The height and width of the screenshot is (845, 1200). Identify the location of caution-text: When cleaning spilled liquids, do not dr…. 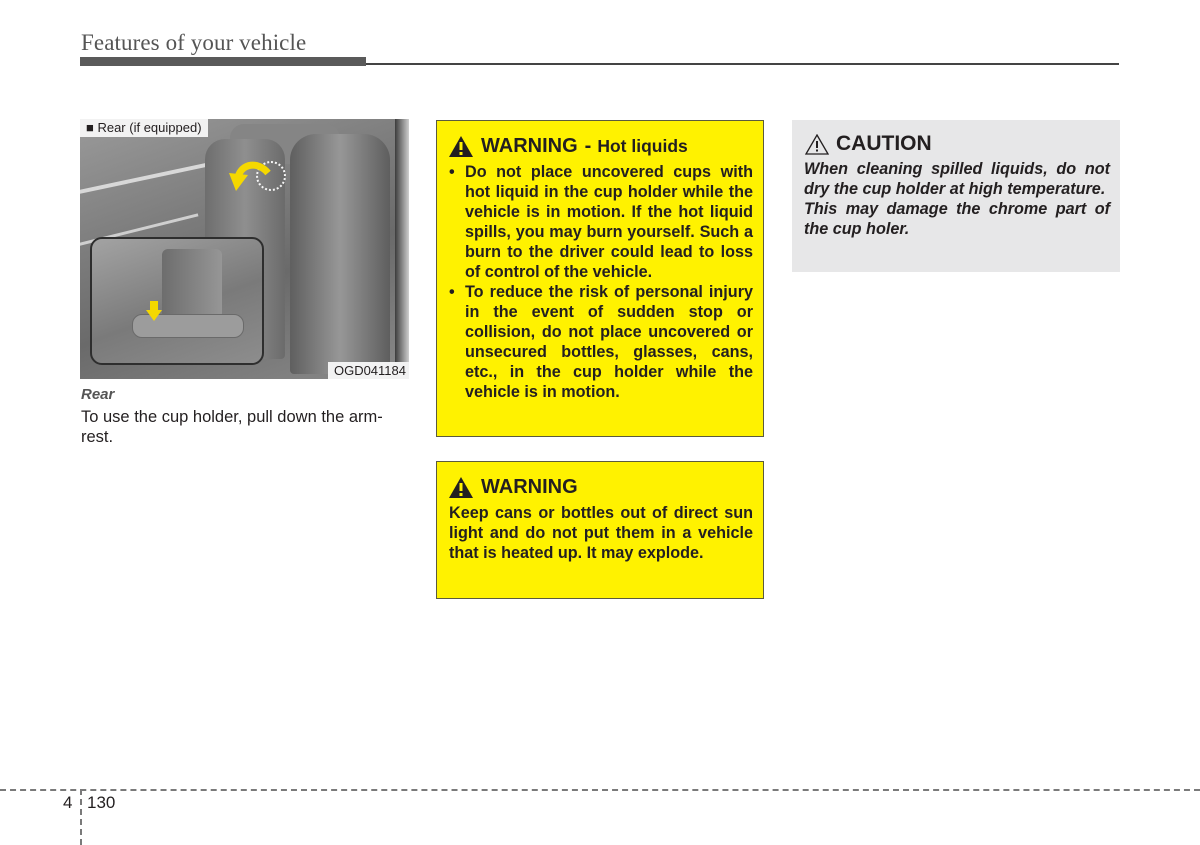
(957, 199).